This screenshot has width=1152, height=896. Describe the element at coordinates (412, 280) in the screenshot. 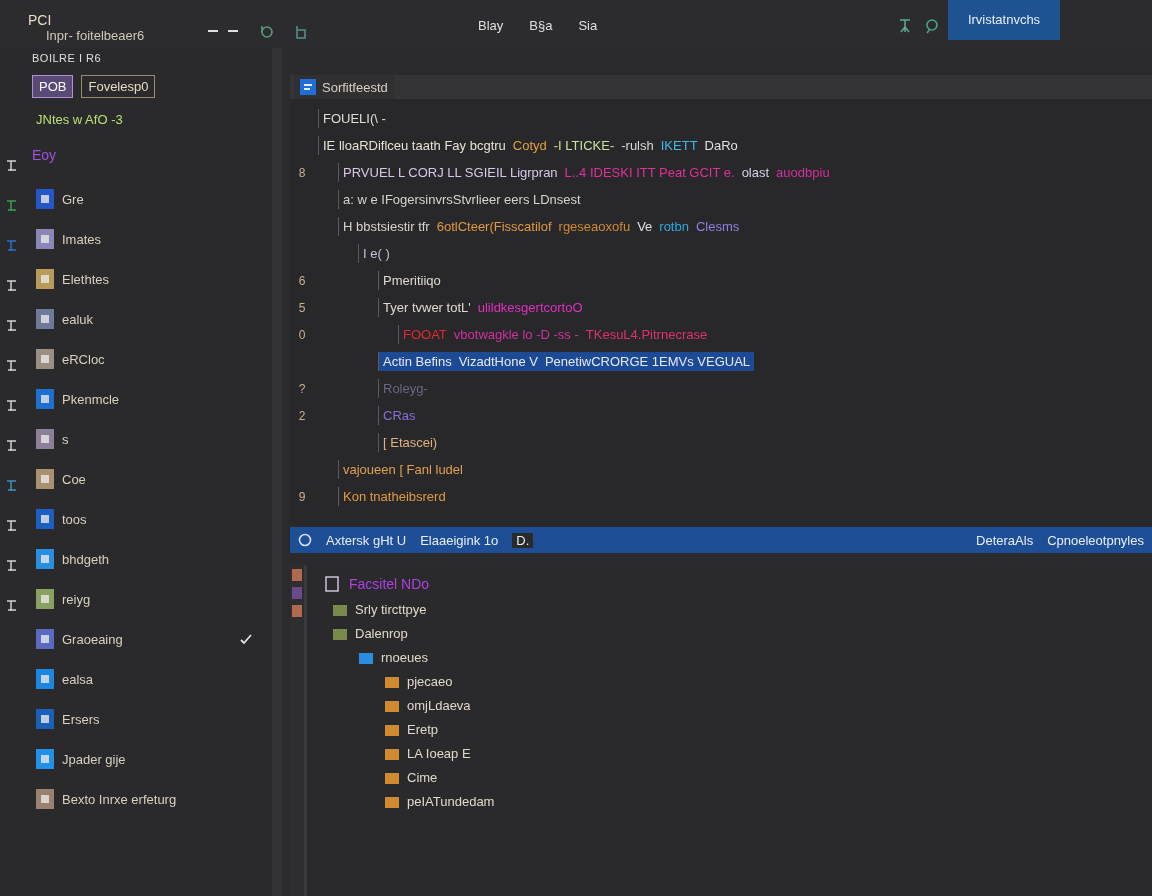

I see `code-token: Pmeritiiqo` at that location.